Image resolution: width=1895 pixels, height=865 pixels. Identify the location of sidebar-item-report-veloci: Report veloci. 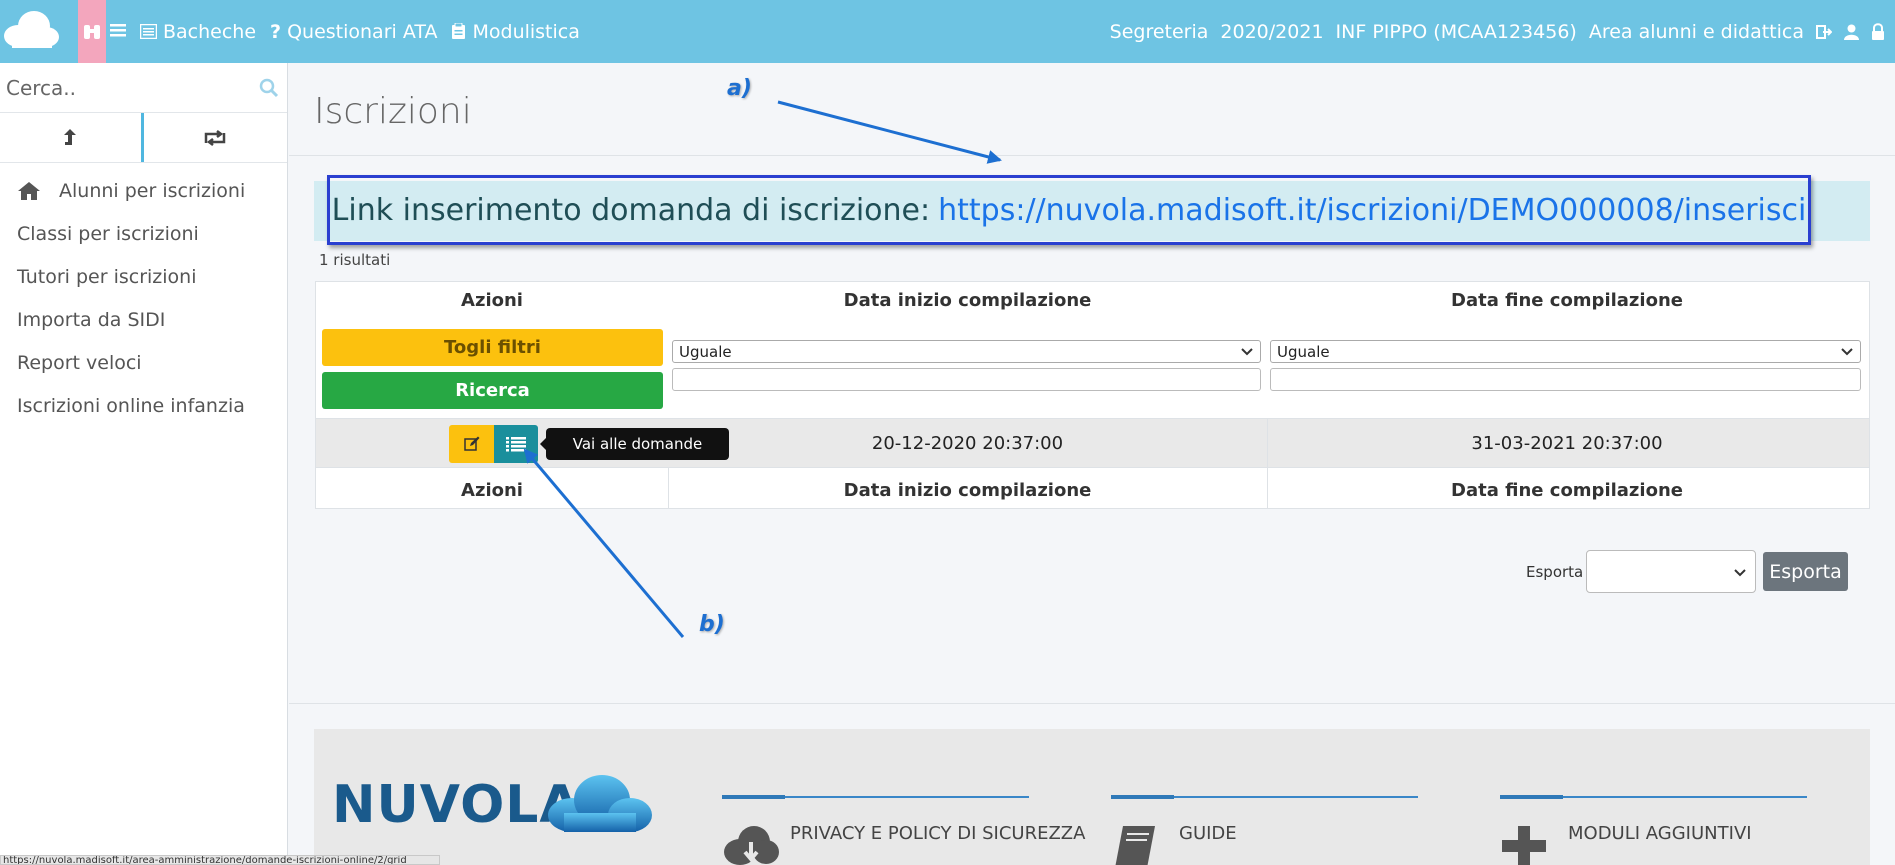
(143, 362).